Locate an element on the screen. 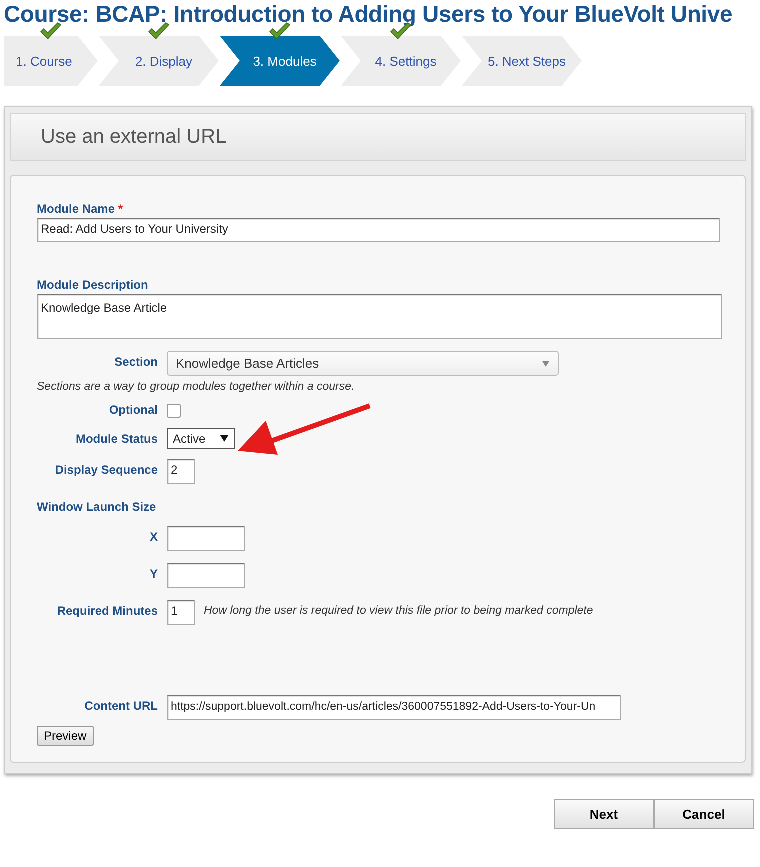 The image size is (760, 867). sequence-field: 2 is located at coordinates (181, 471).